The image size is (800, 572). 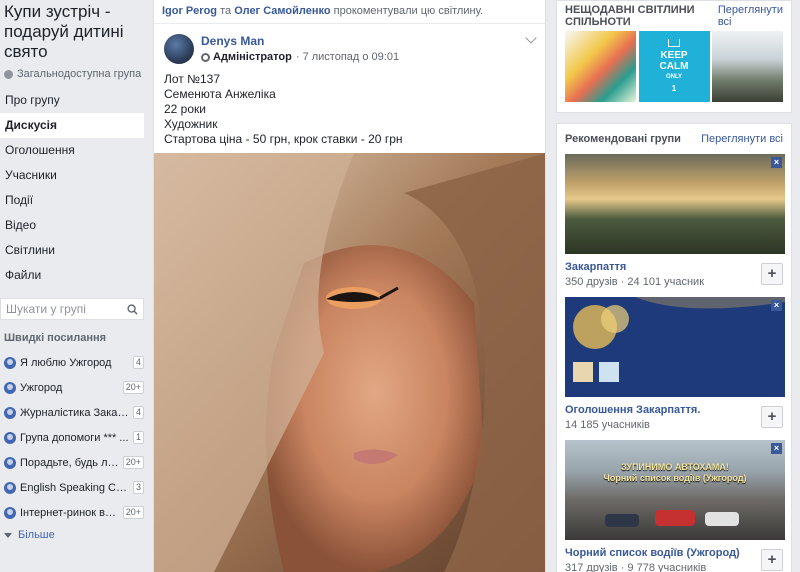 What do you see at coordinates (8, 535) in the screenshot?
I see `caret-down-icon` at bounding box center [8, 535].